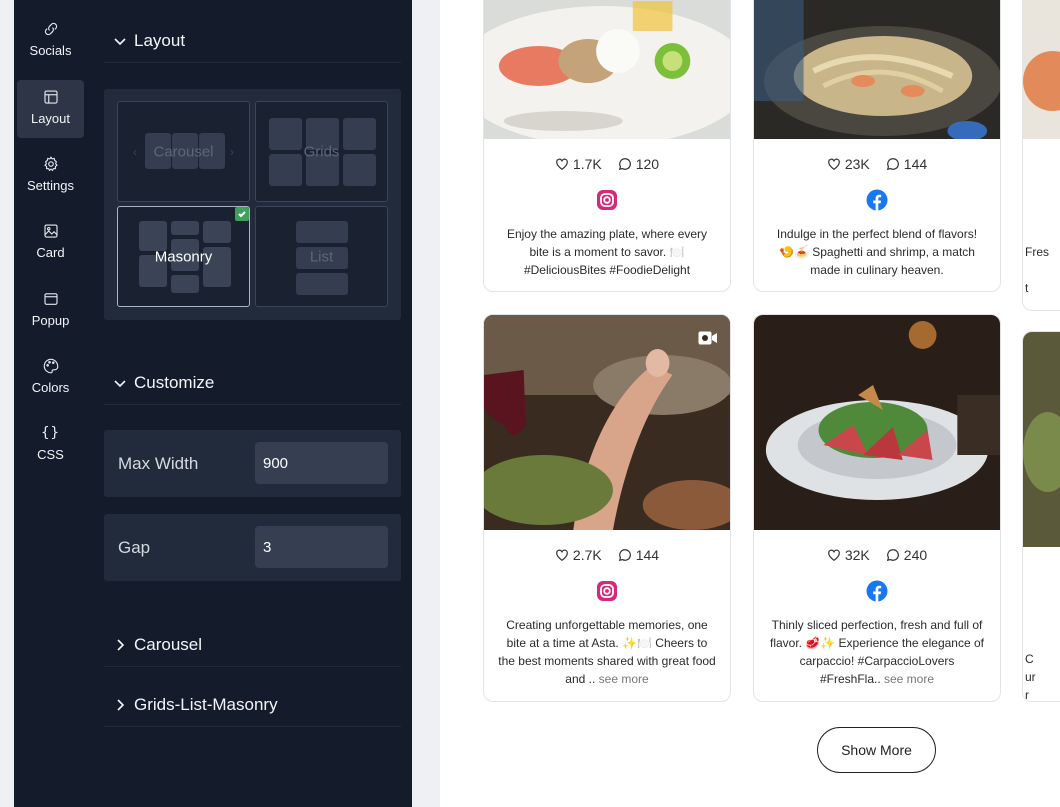 This screenshot has height=807, width=1060. Describe the element at coordinates (50, 97) in the screenshot. I see `layout-icon` at that location.